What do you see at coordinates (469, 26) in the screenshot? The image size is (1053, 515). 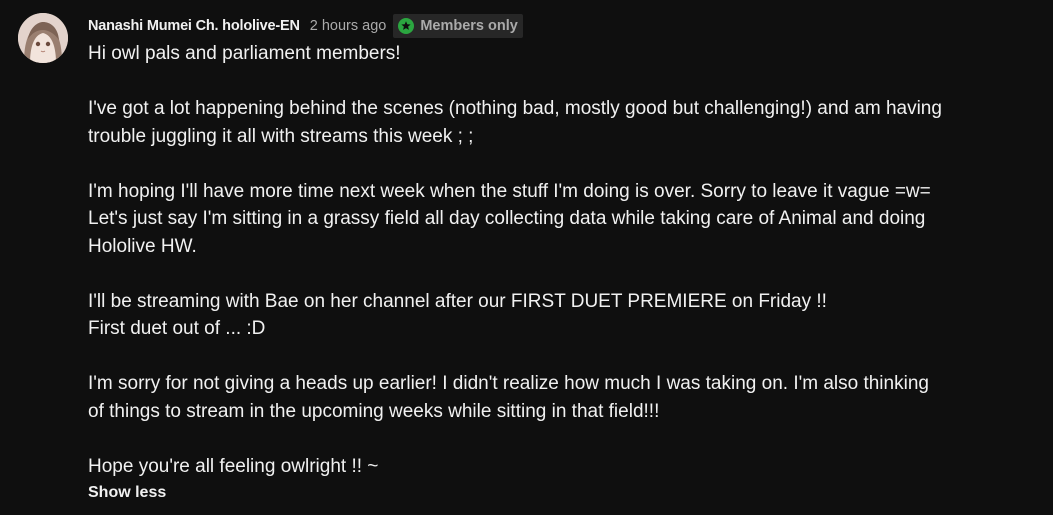 I see `badge-label: Members only` at bounding box center [469, 26].